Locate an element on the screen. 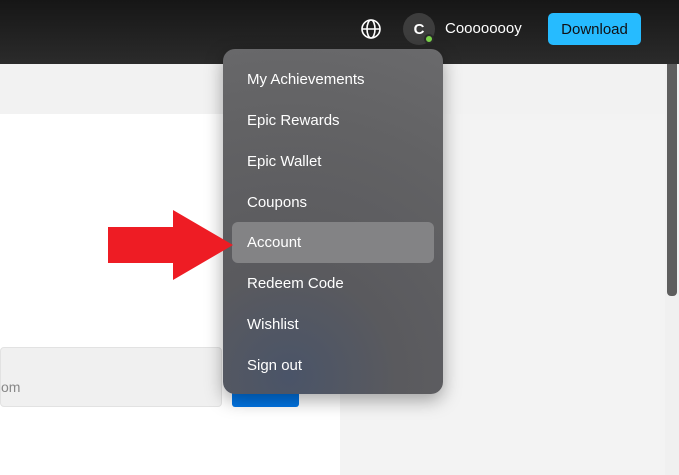 This screenshot has height=475, width=679. username-label: Coooooooy is located at coordinates (483, 28).